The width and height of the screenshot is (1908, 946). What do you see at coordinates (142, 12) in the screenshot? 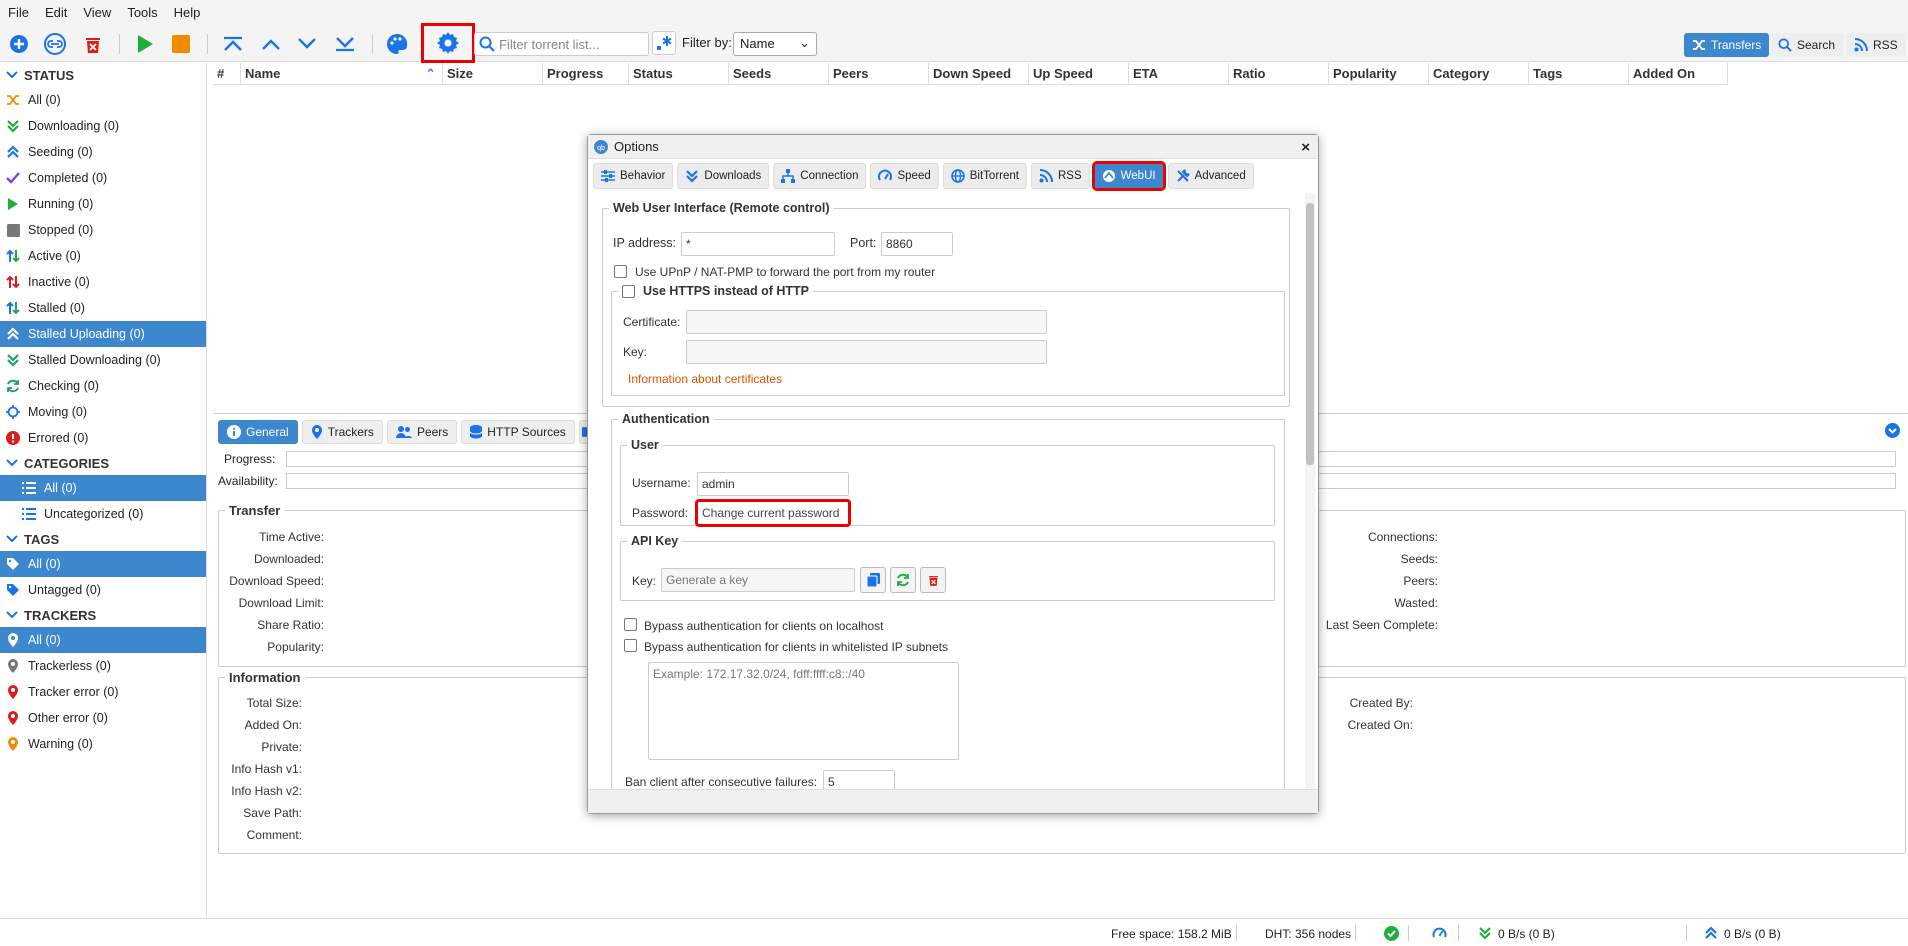
I see `menu-tools: Tools` at bounding box center [142, 12].